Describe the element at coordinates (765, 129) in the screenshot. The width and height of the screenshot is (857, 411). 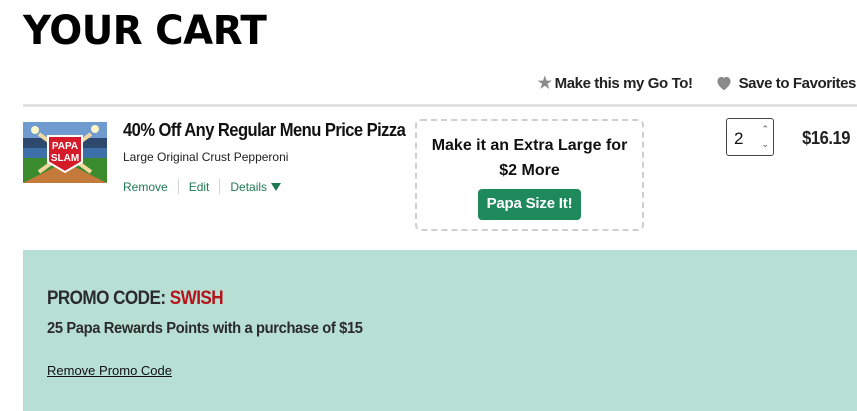
I see `chevron-up-icon: ⌃` at that location.